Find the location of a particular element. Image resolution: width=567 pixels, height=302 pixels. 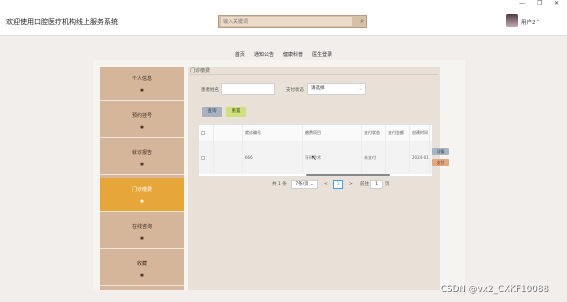

search-icon: ⌕ is located at coordinates (362, 21).